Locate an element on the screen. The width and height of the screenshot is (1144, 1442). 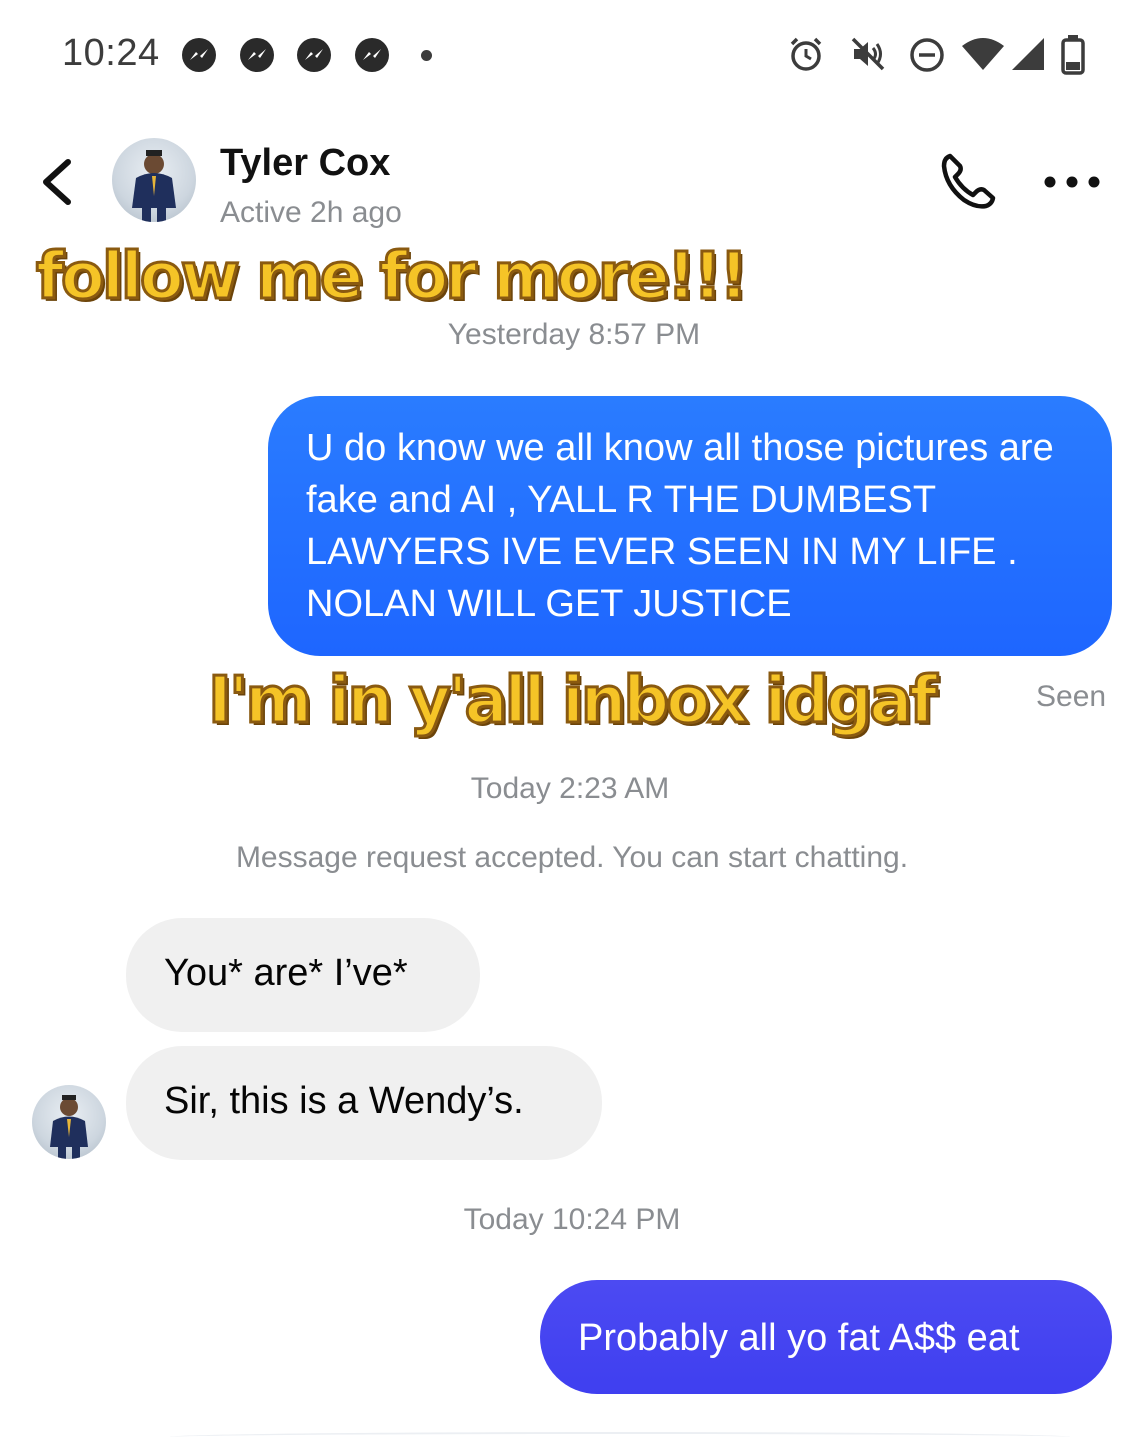
signal-icon is located at coordinates (1028, 54).